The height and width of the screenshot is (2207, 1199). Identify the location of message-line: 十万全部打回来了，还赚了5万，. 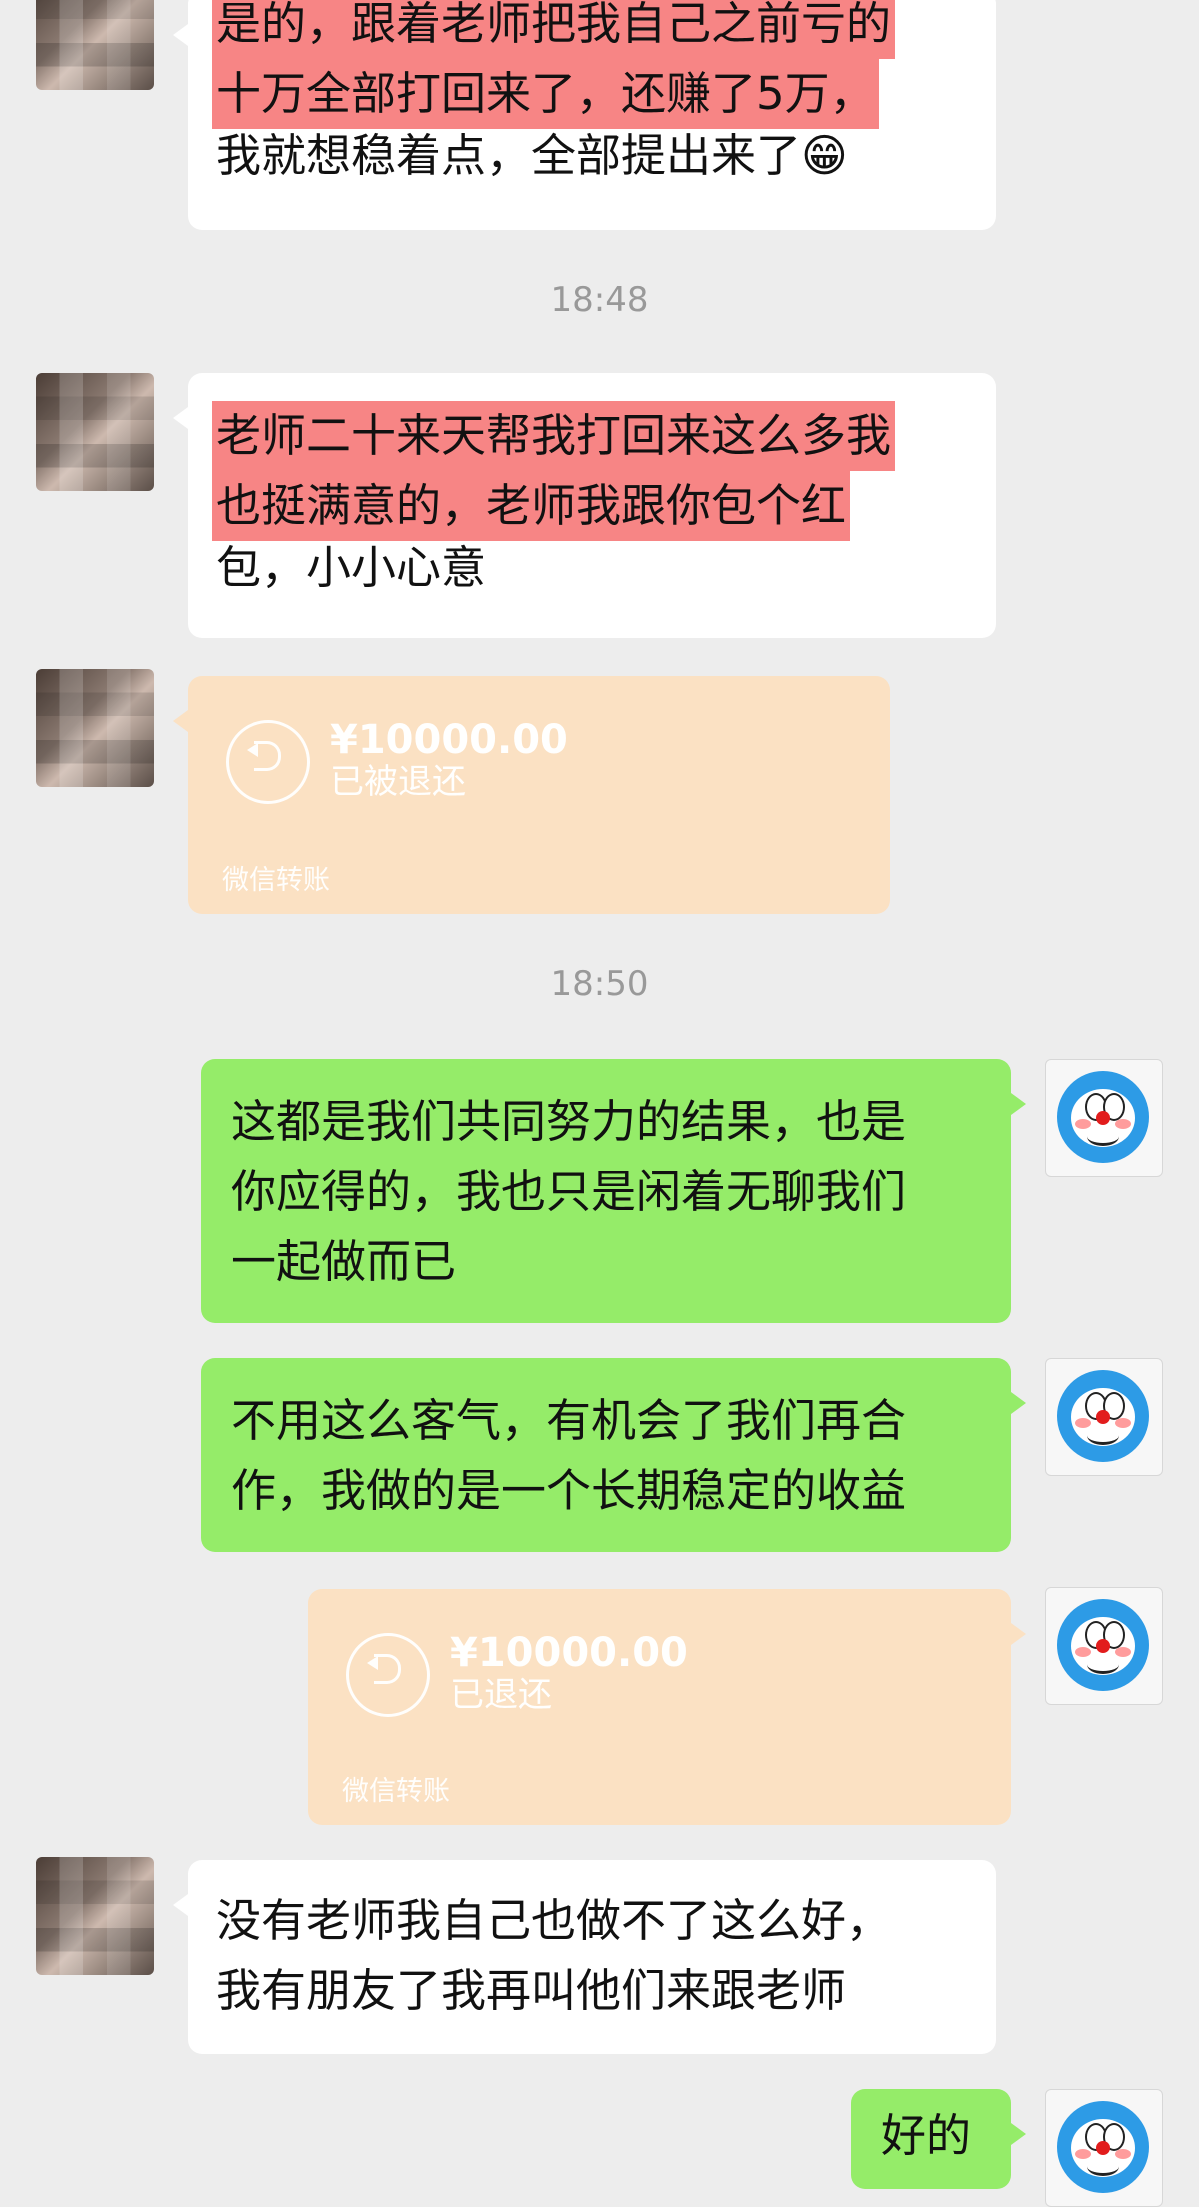
(545, 94).